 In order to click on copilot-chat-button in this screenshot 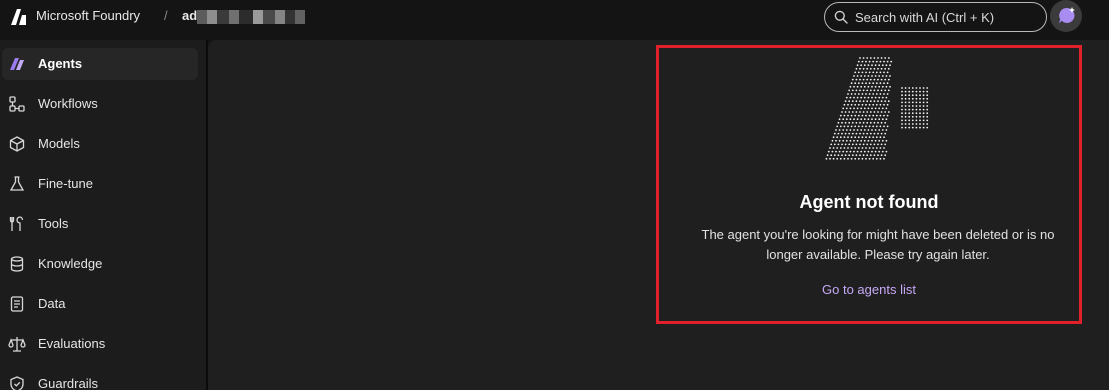, I will do `click(1066, 16)`.